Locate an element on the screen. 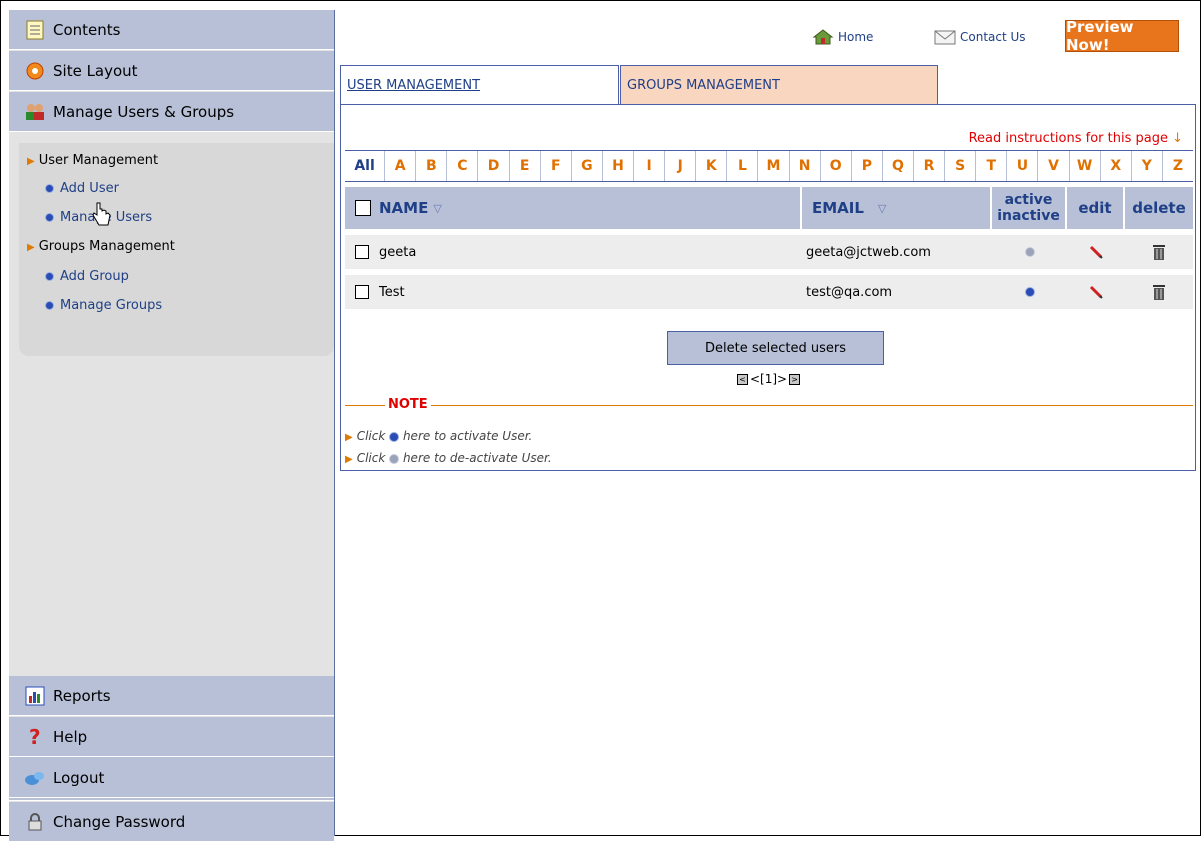 This screenshot has height=842, width=1201. alpha-filter-c: C is located at coordinates (463, 166).